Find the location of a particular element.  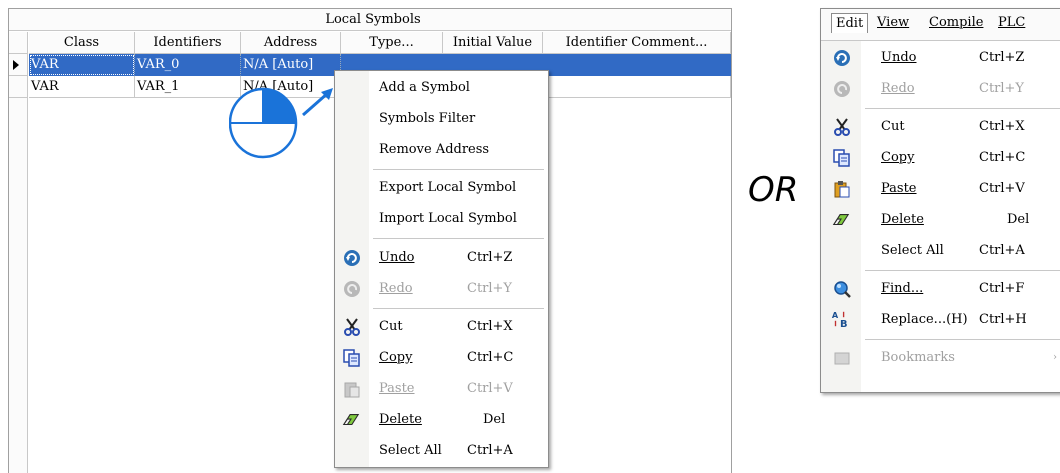

row-header-area is located at coordinates (18, 285).